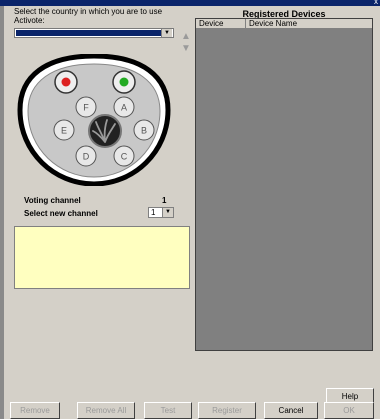 The width and height of the screenshot is (380, 419). Describe the element at coordinates (61, 213) in the screenshot. I see `select-channel-label: Select new channel` at that location.